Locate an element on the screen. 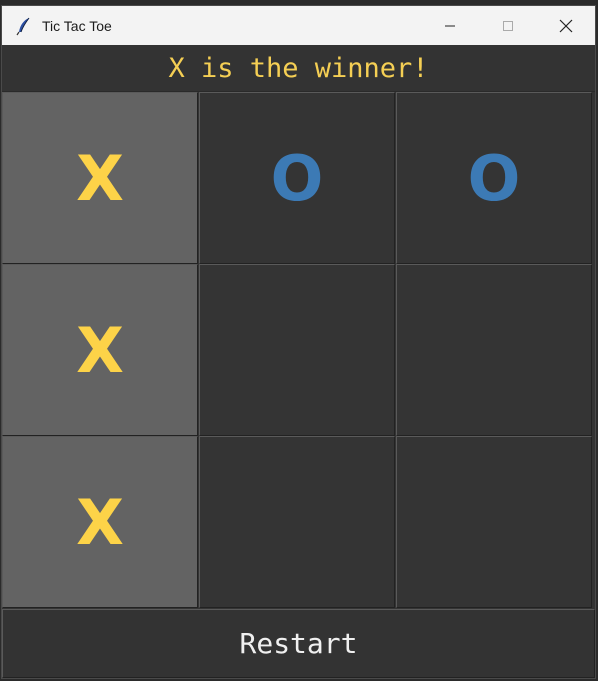 Image resolution: width=598 pixels, height=681 pixels. feather-icon is located at coordinates (23, 26).